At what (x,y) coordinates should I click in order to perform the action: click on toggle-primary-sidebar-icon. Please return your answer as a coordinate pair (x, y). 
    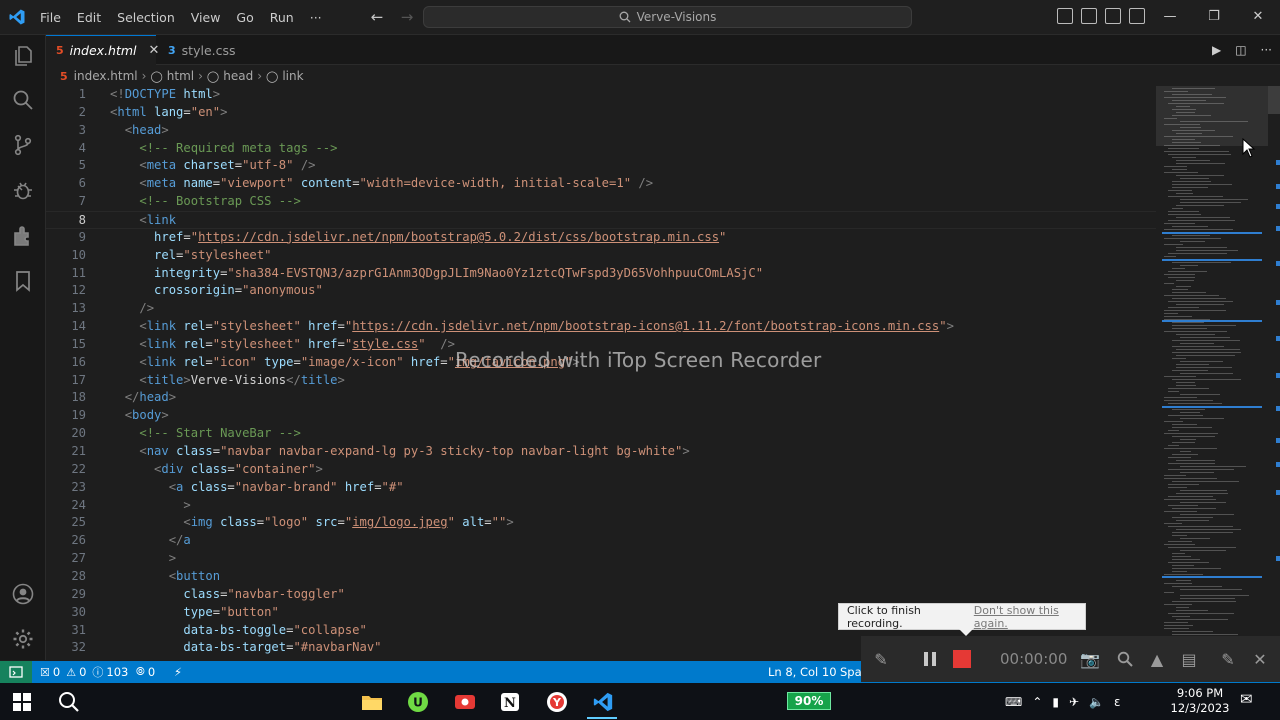
    Looking at the image, I should click on (1065, 16).